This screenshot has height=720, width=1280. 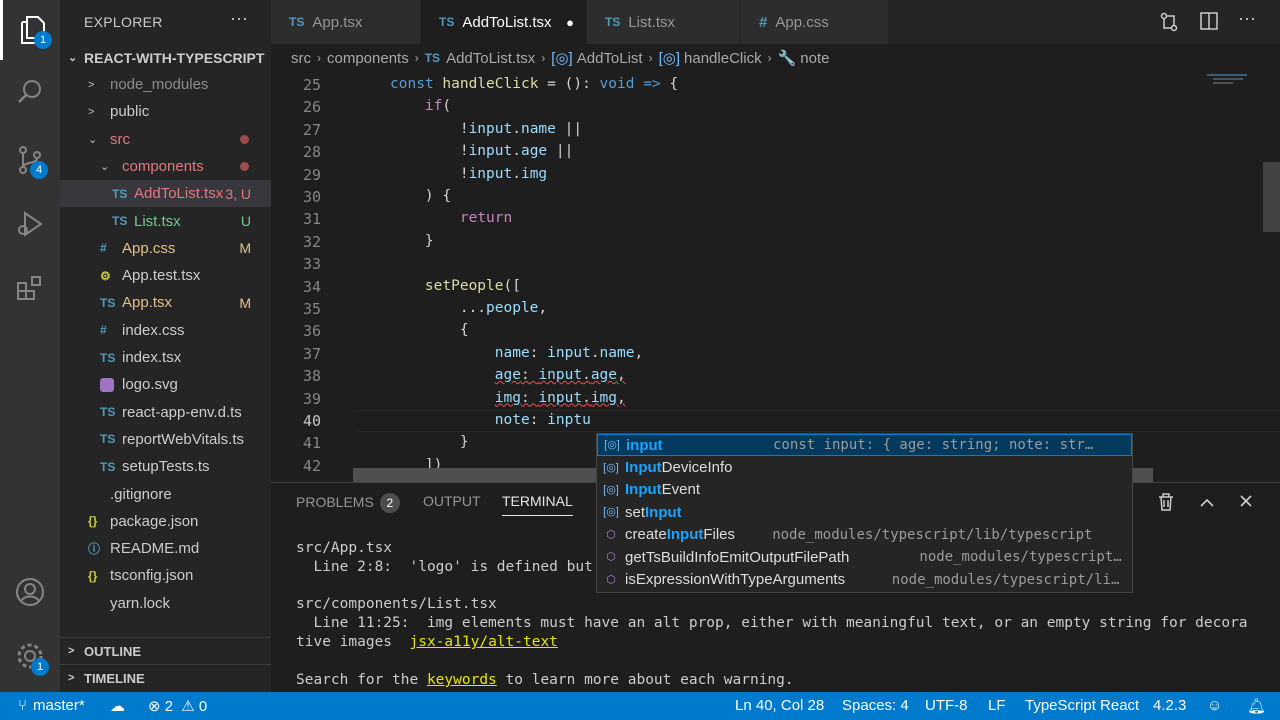 I want to click on indentation: Spaces: 4, so click(x=875, y=705).